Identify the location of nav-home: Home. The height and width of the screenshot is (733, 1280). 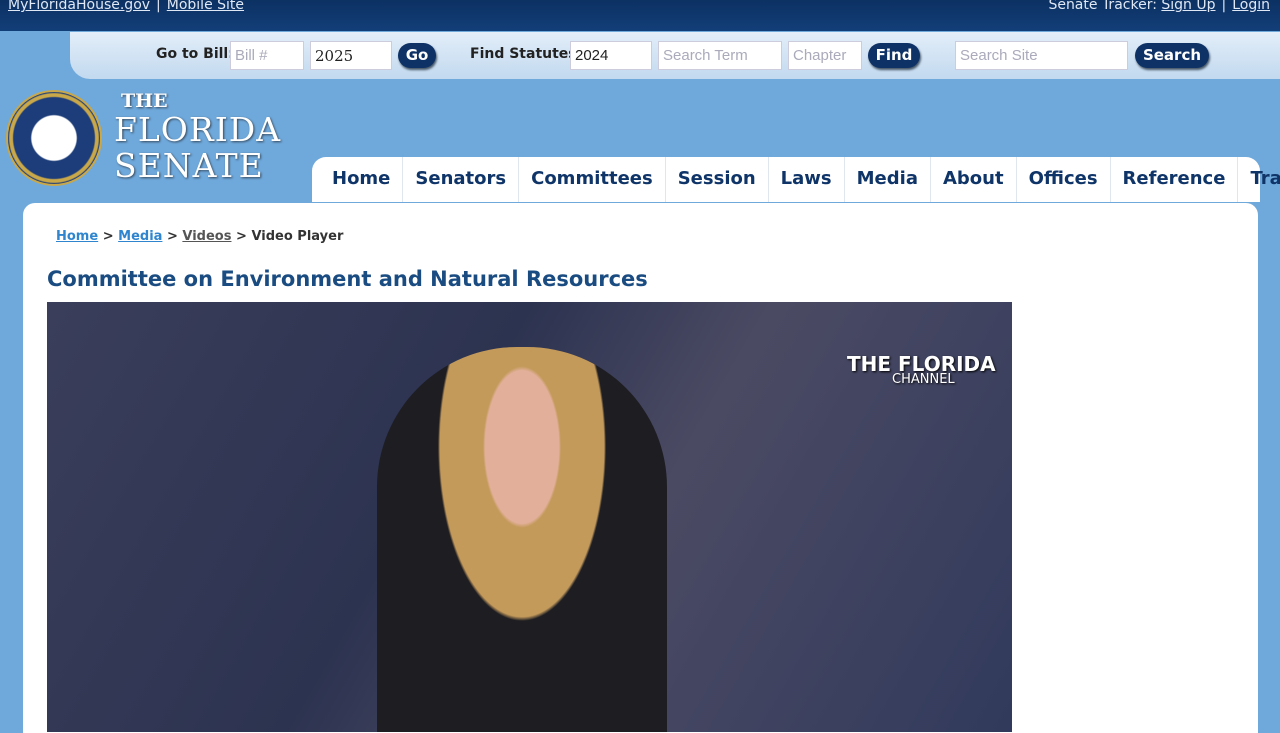
(362, 179).